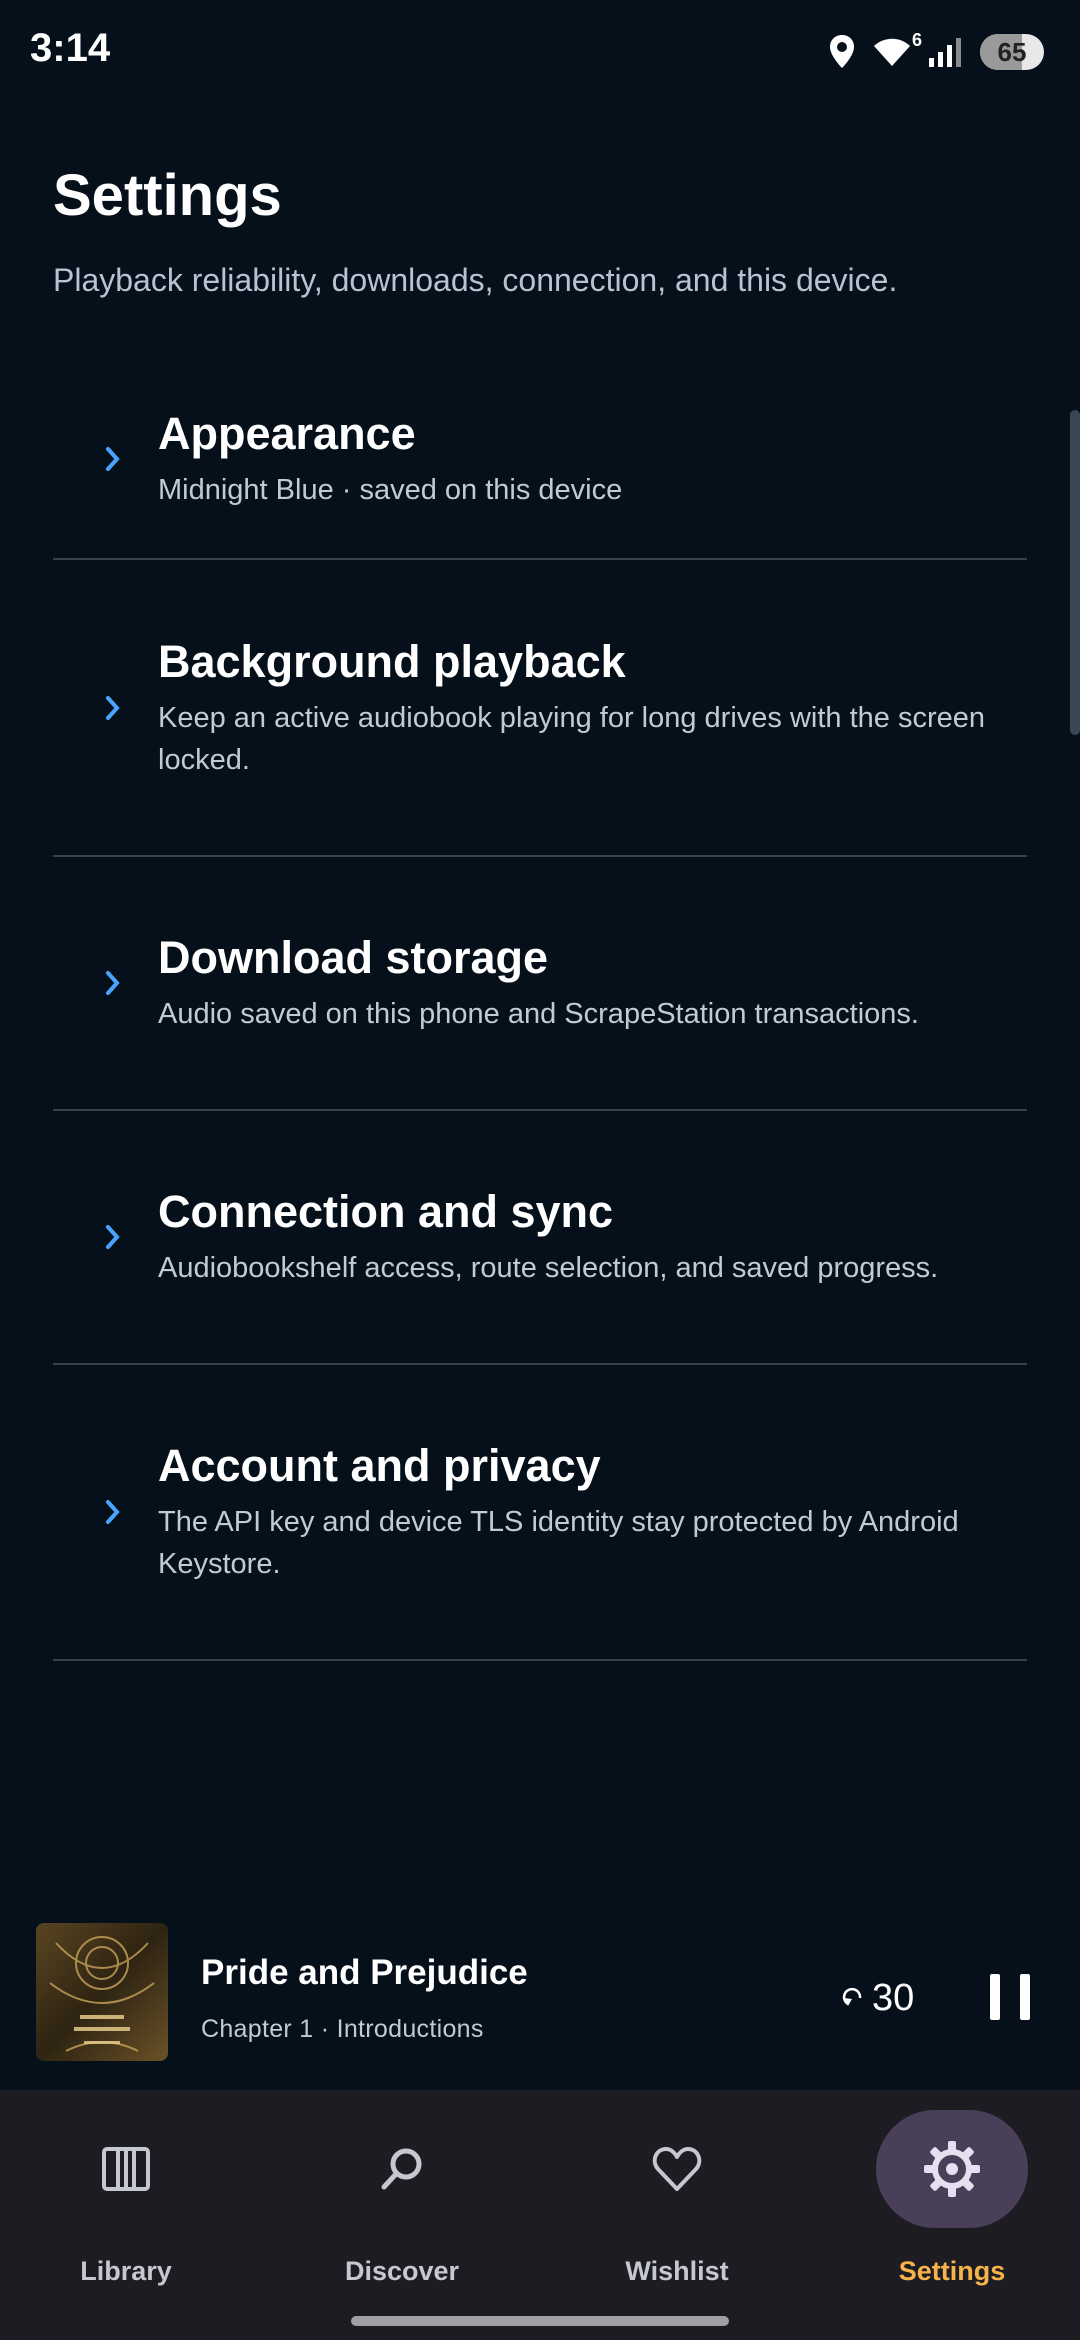 Image resolution: width=1080 pixels, height=2340 pixels. What do you see at coordinates (402, 2169) in the screenshot?
I see `search-icon` at bounding box center [402, 2169].